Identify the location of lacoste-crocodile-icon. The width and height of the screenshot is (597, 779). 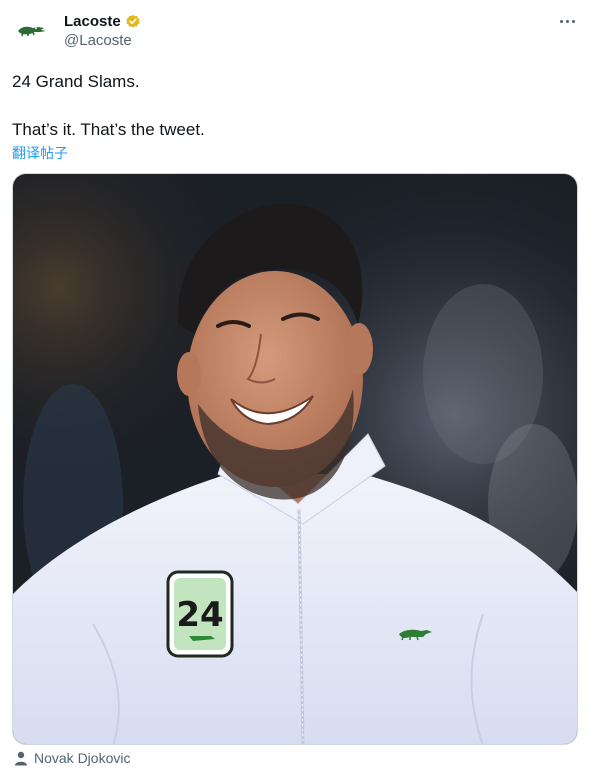
(32, 31).